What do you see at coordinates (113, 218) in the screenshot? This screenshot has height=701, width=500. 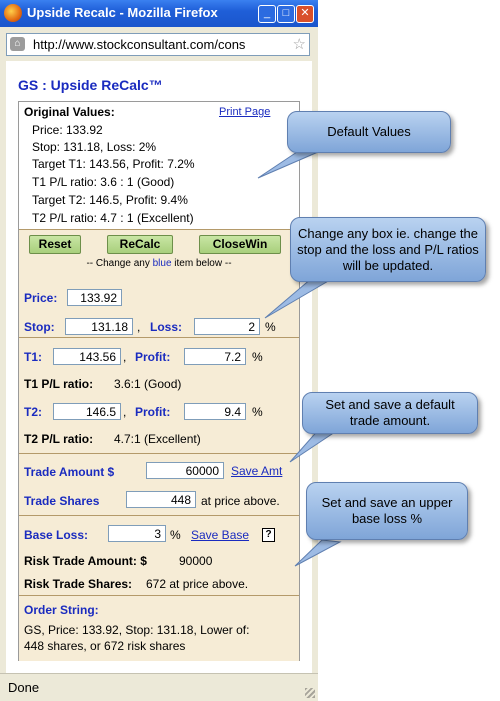 I see `original-t2-ratio: T2 P/L ratio: 4.7 : 1 (Excellent)` at bounding box center [113, 218].